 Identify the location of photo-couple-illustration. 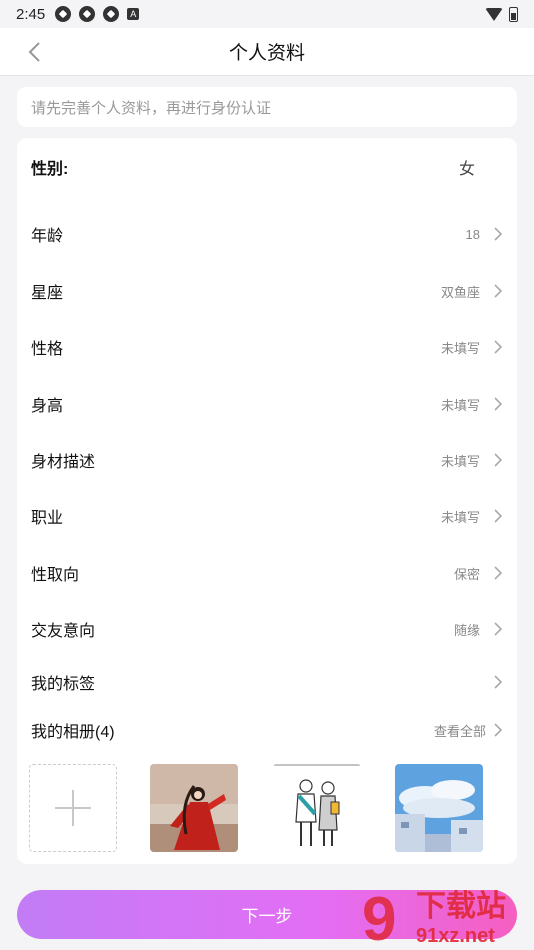
(317, 808).